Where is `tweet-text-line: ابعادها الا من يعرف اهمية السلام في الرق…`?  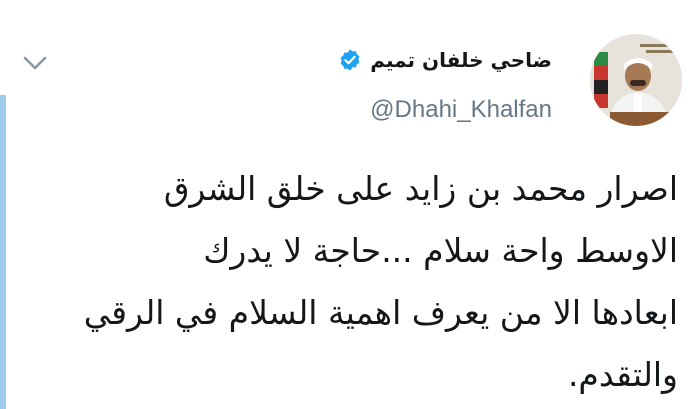
tweet-text-line: ابعادها الا من يعرف اهمية السلام في الرق… is located at coordinates (380, 312).